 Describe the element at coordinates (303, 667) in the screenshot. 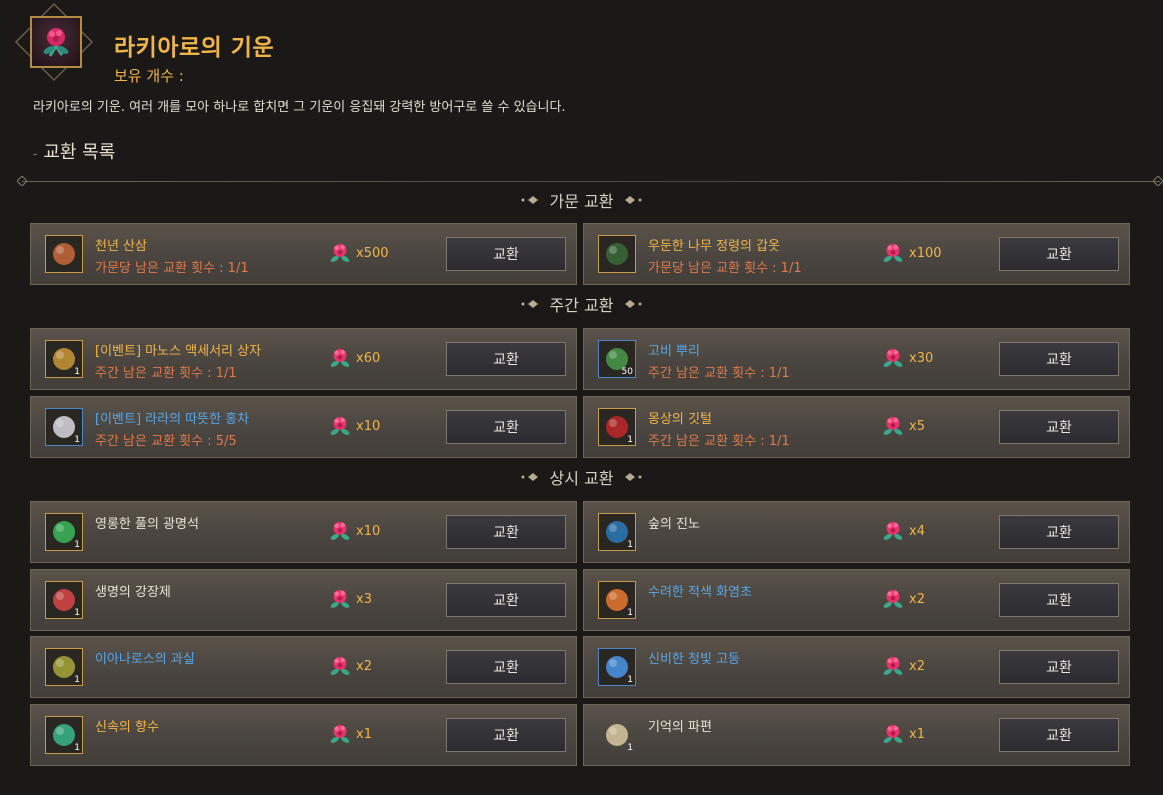

I see `exchange-item-card: 1 이아나로스의 과실 x2 교환` at that location.